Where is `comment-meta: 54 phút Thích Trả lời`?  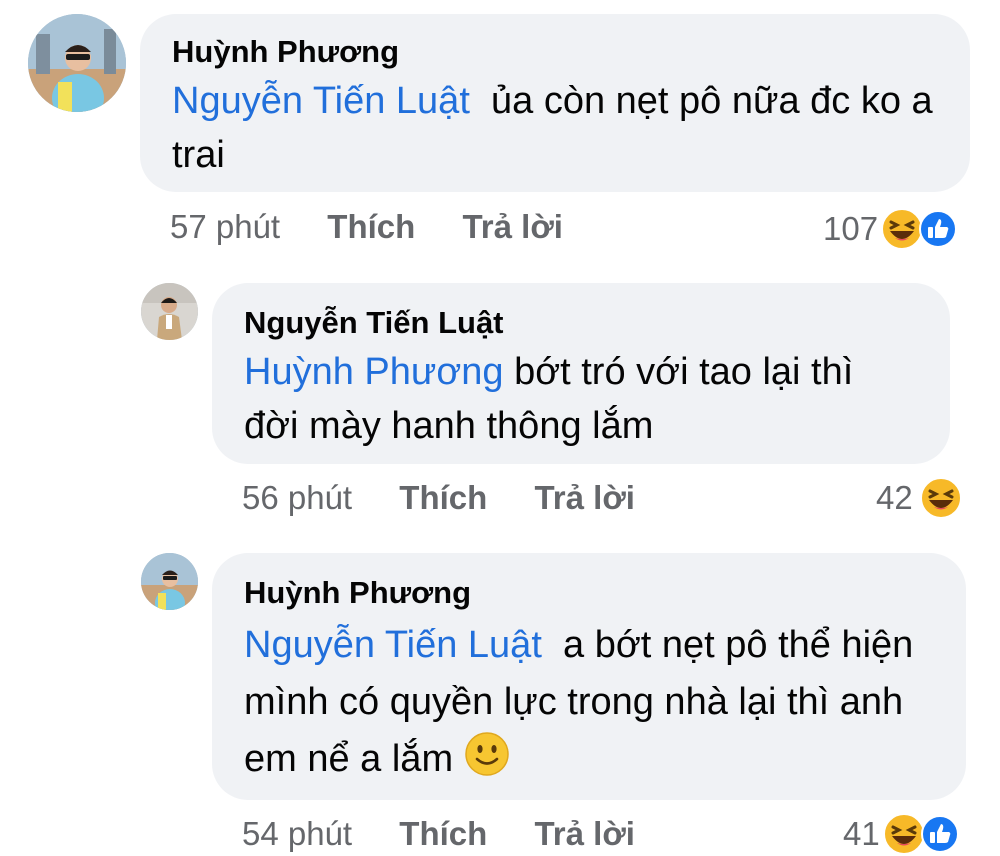 comment-meta: 54 phút Thích Trả lời is located at coordinates (438, 834).